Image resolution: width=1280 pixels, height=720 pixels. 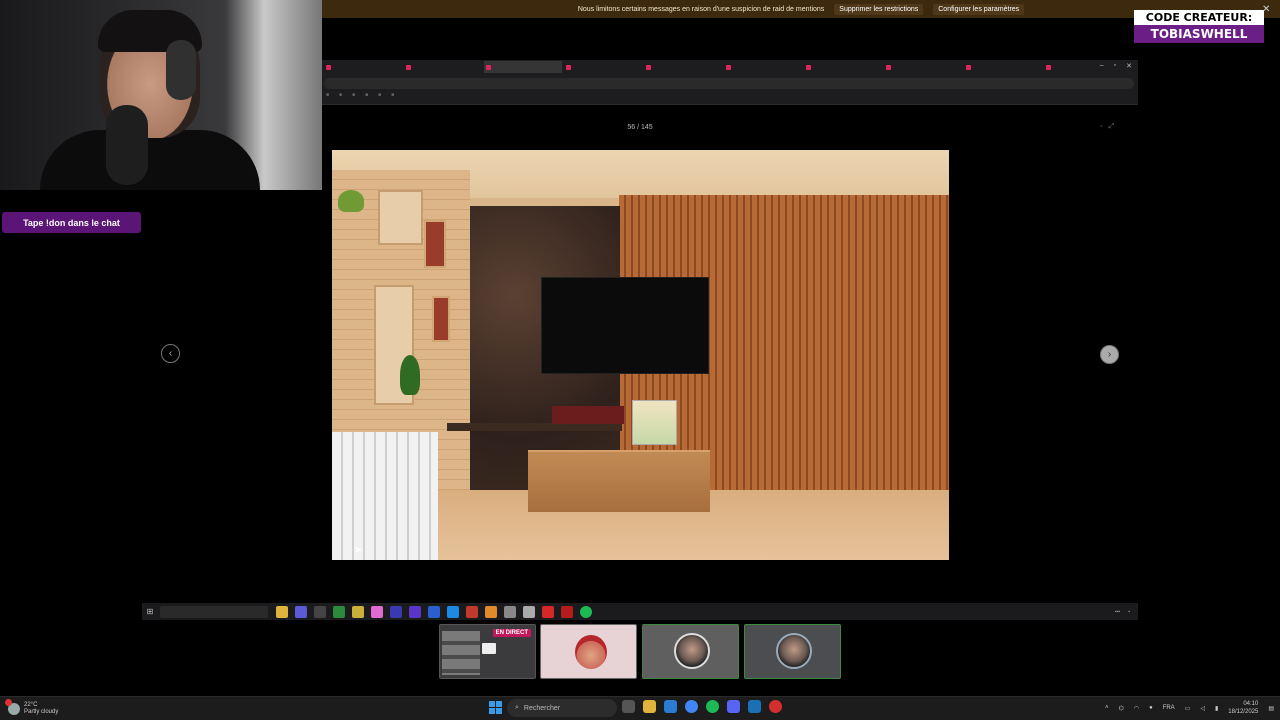 What do you see at coordinates (1117, 612) in the screenshot?
I see `inner-tray-icon: ▪▪▪` at bounding box center [1117, 612].